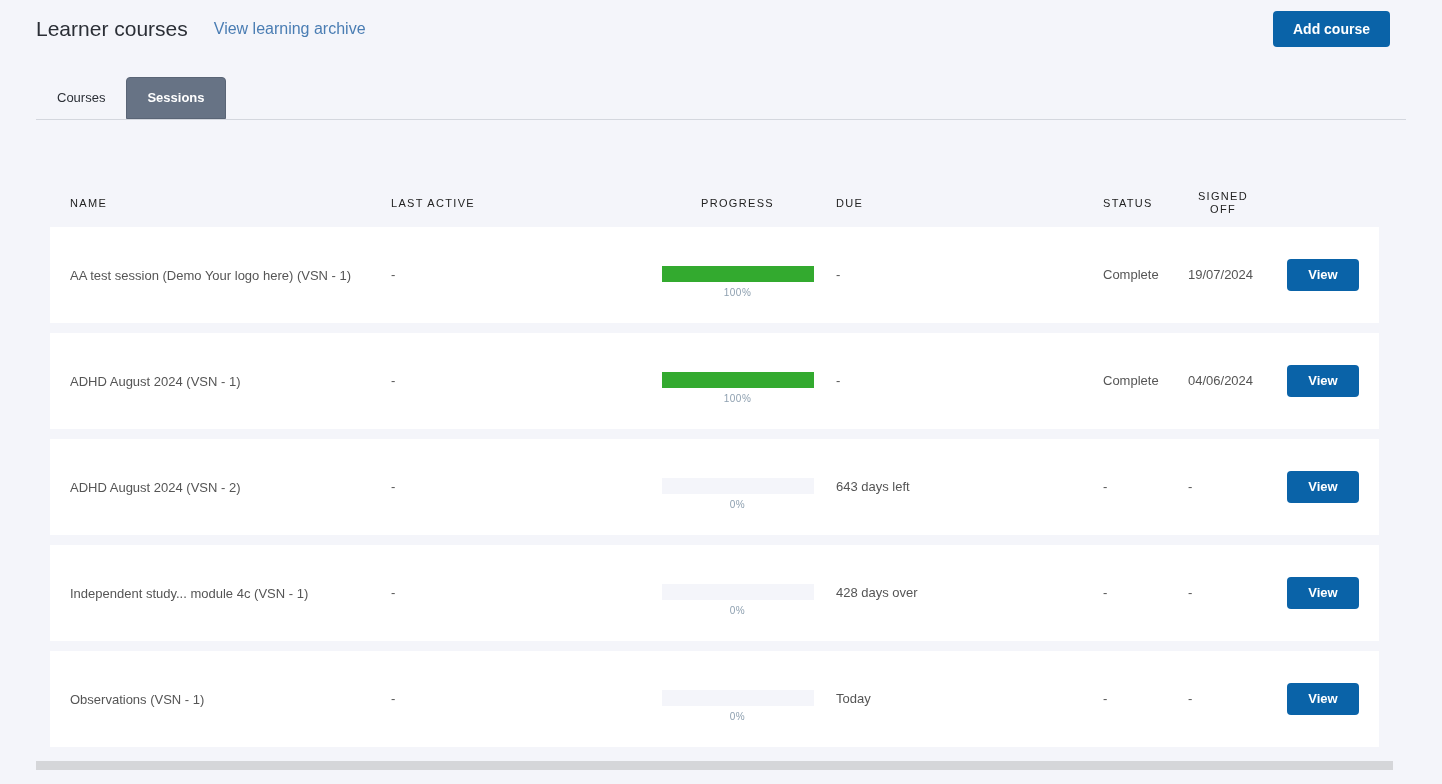 This screenshot has width=1442, height=784. I want to click on session-name: Observations (VSN - 1), so click(138, 699).